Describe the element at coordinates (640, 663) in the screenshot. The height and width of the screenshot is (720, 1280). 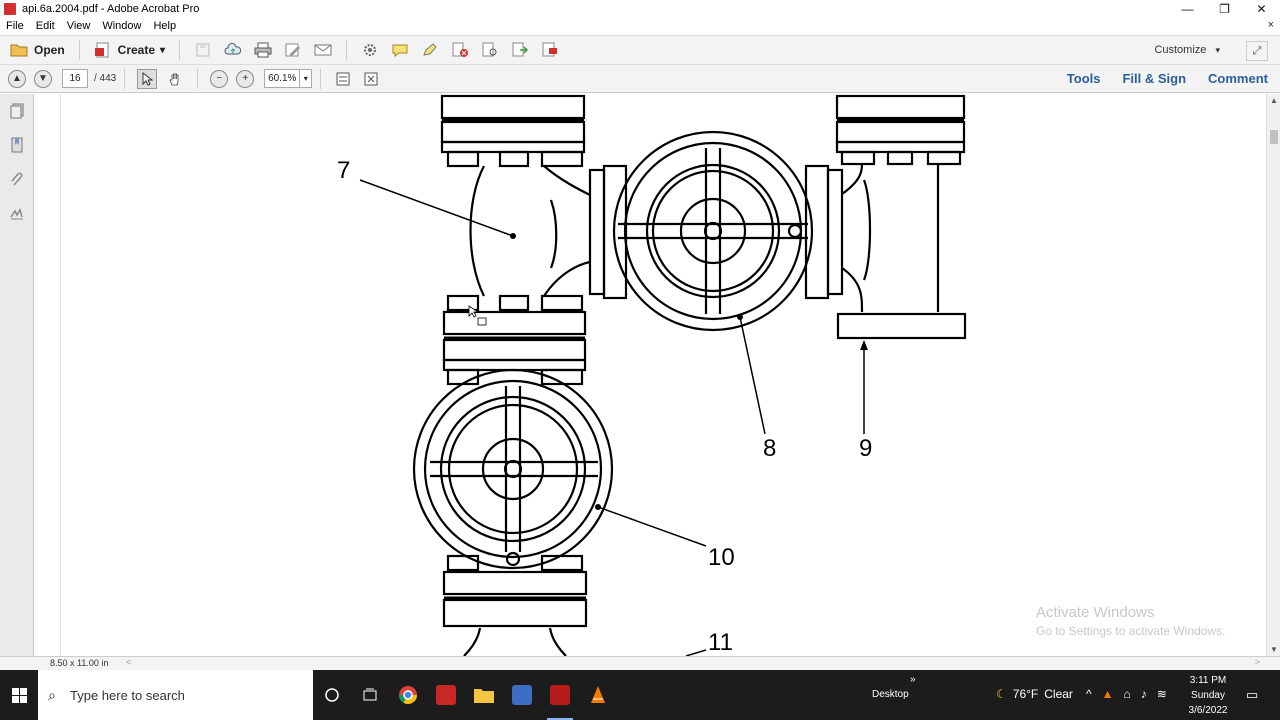
I see `status-bar: 8.50 x 11.00 in < >` at that location.